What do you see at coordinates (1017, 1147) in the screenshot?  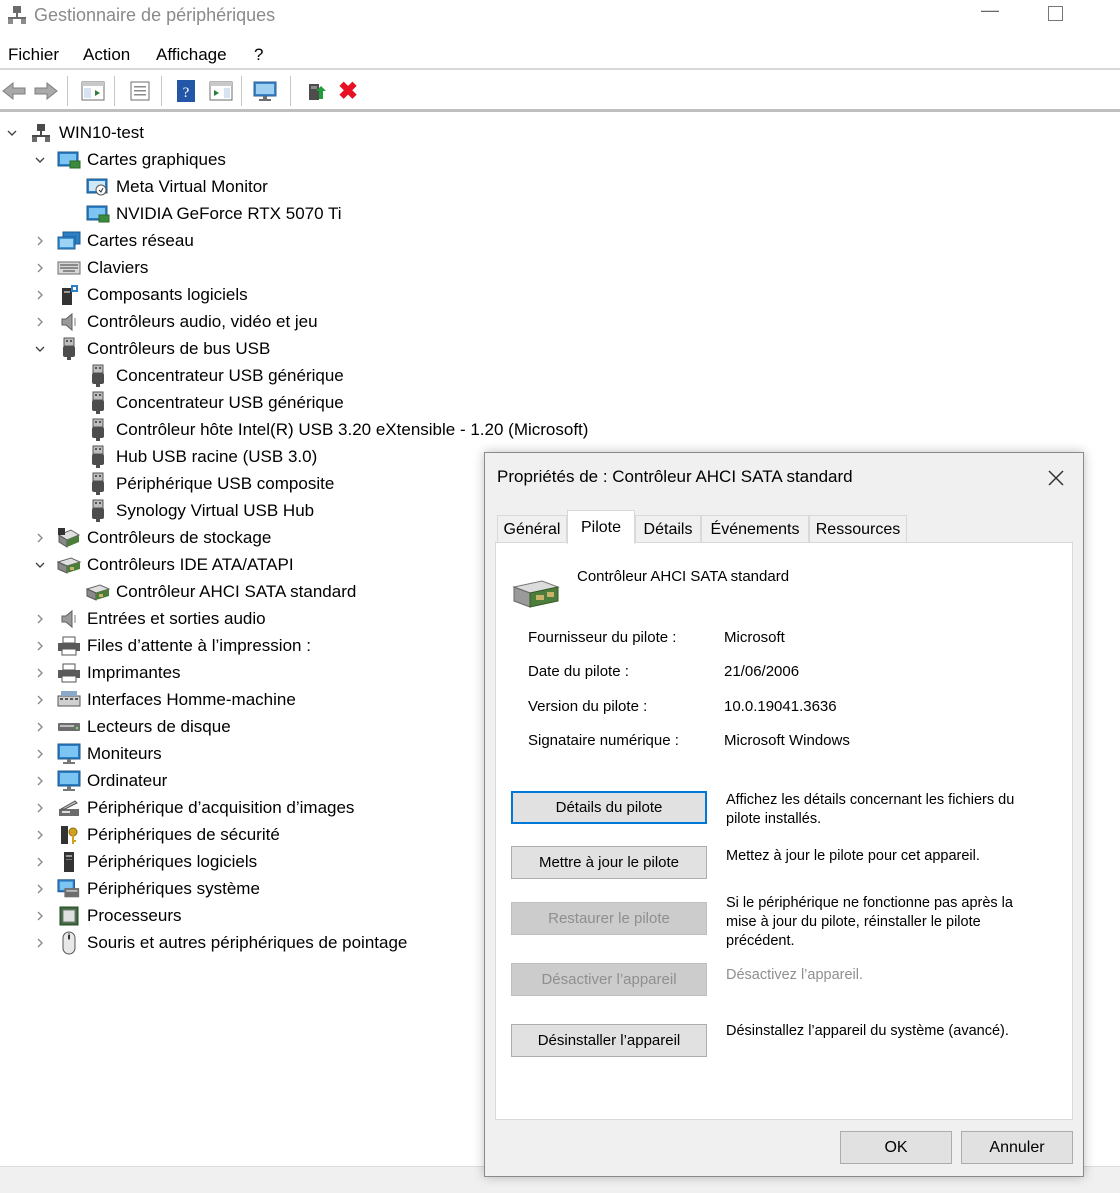 I see `cancel-button: Annuler` at bounding box center [1017, 1147].